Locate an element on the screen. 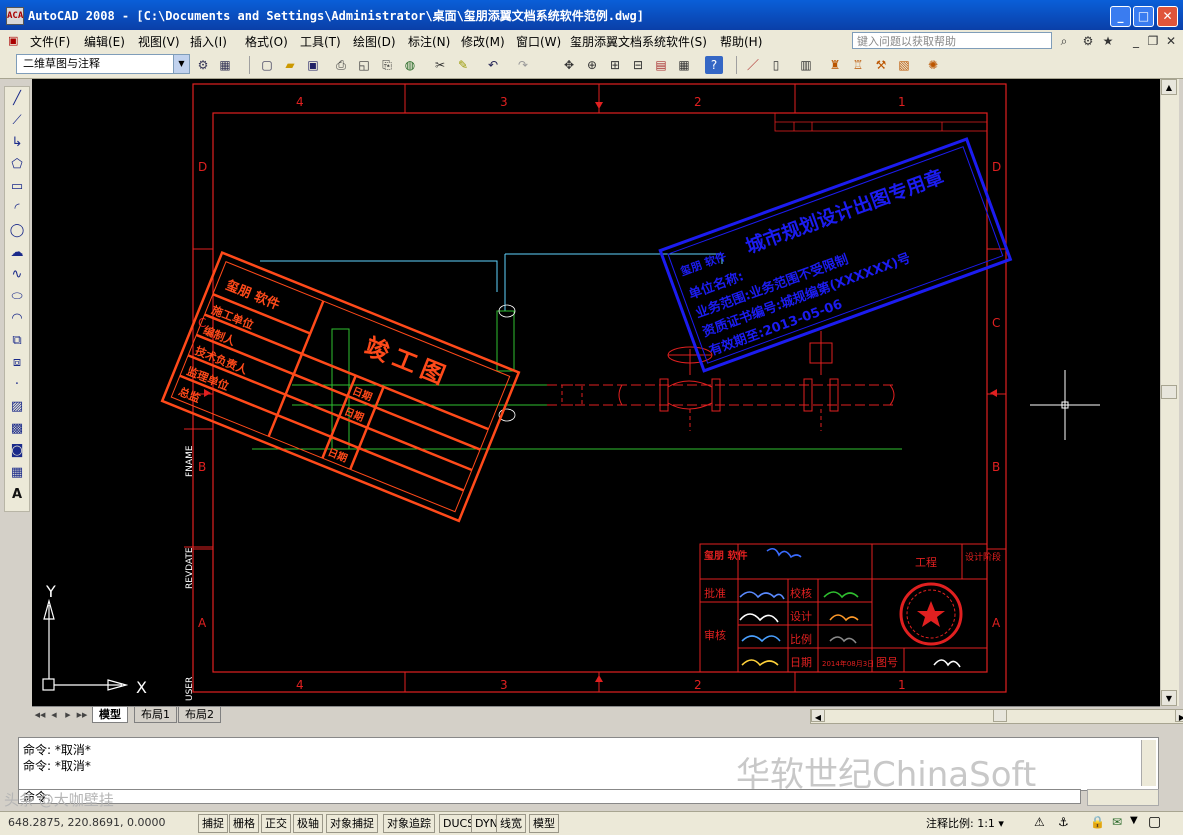 This screenshot has width=1183, height=835. close-button: ✕ is located at coordinates (1167, 16).